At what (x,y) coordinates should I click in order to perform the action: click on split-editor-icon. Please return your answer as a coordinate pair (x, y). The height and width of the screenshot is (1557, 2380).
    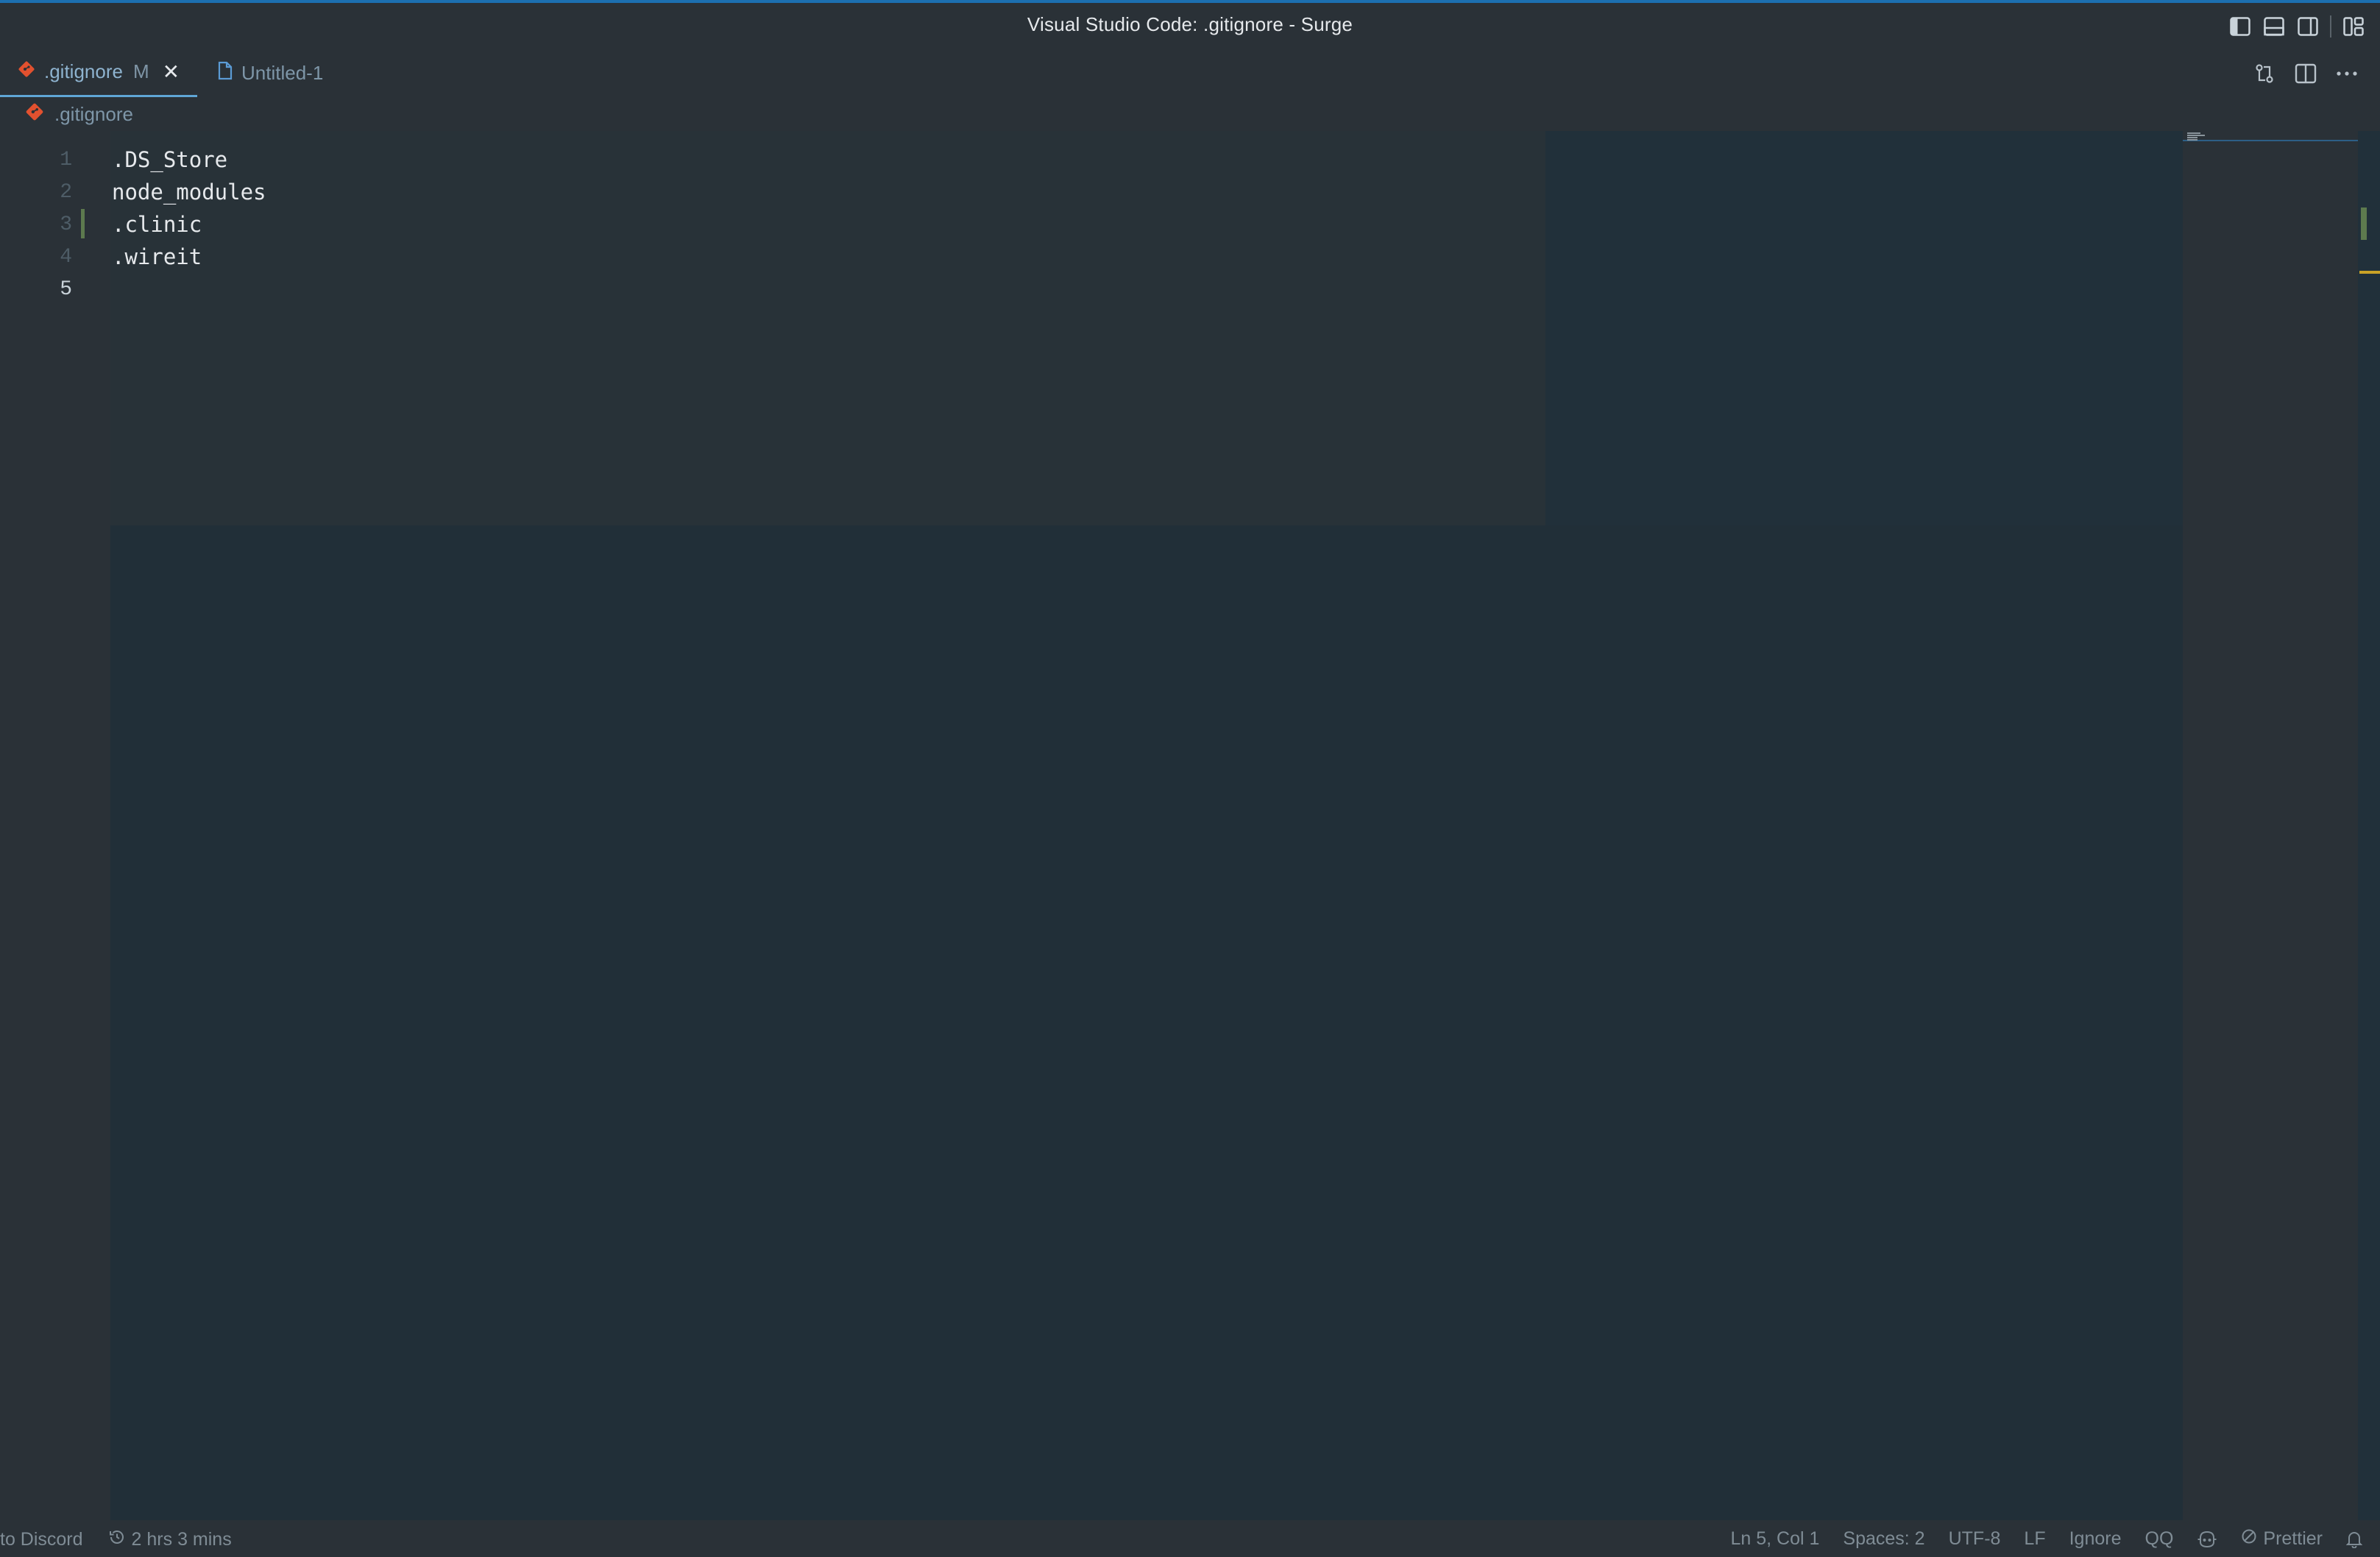
    Looking at the image, I should click on (2305, 73).